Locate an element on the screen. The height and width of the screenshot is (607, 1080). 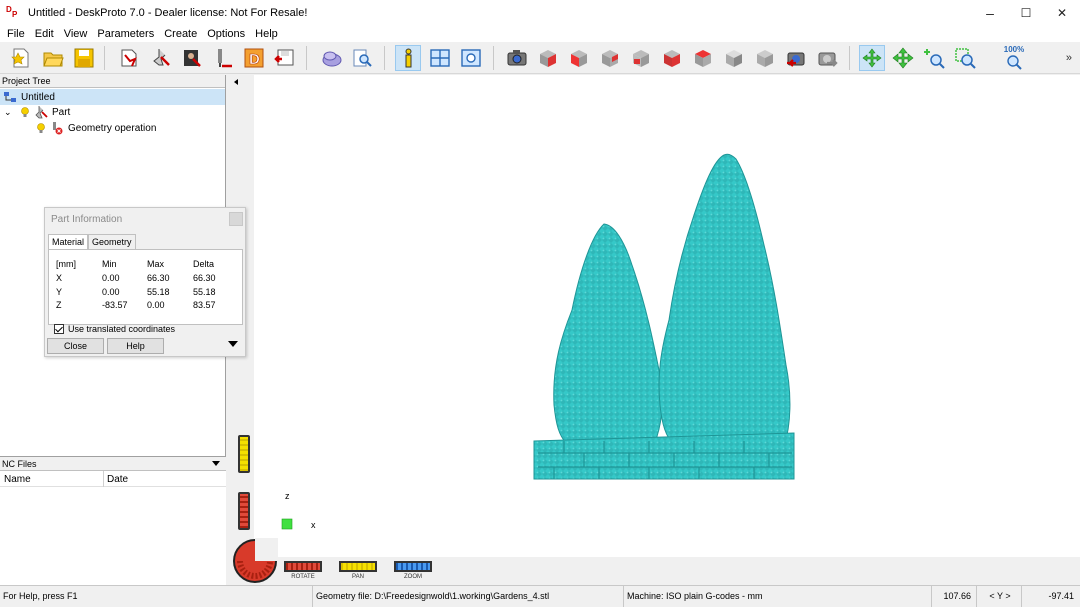
view-iso-icon is located at coordinates (548, 58).